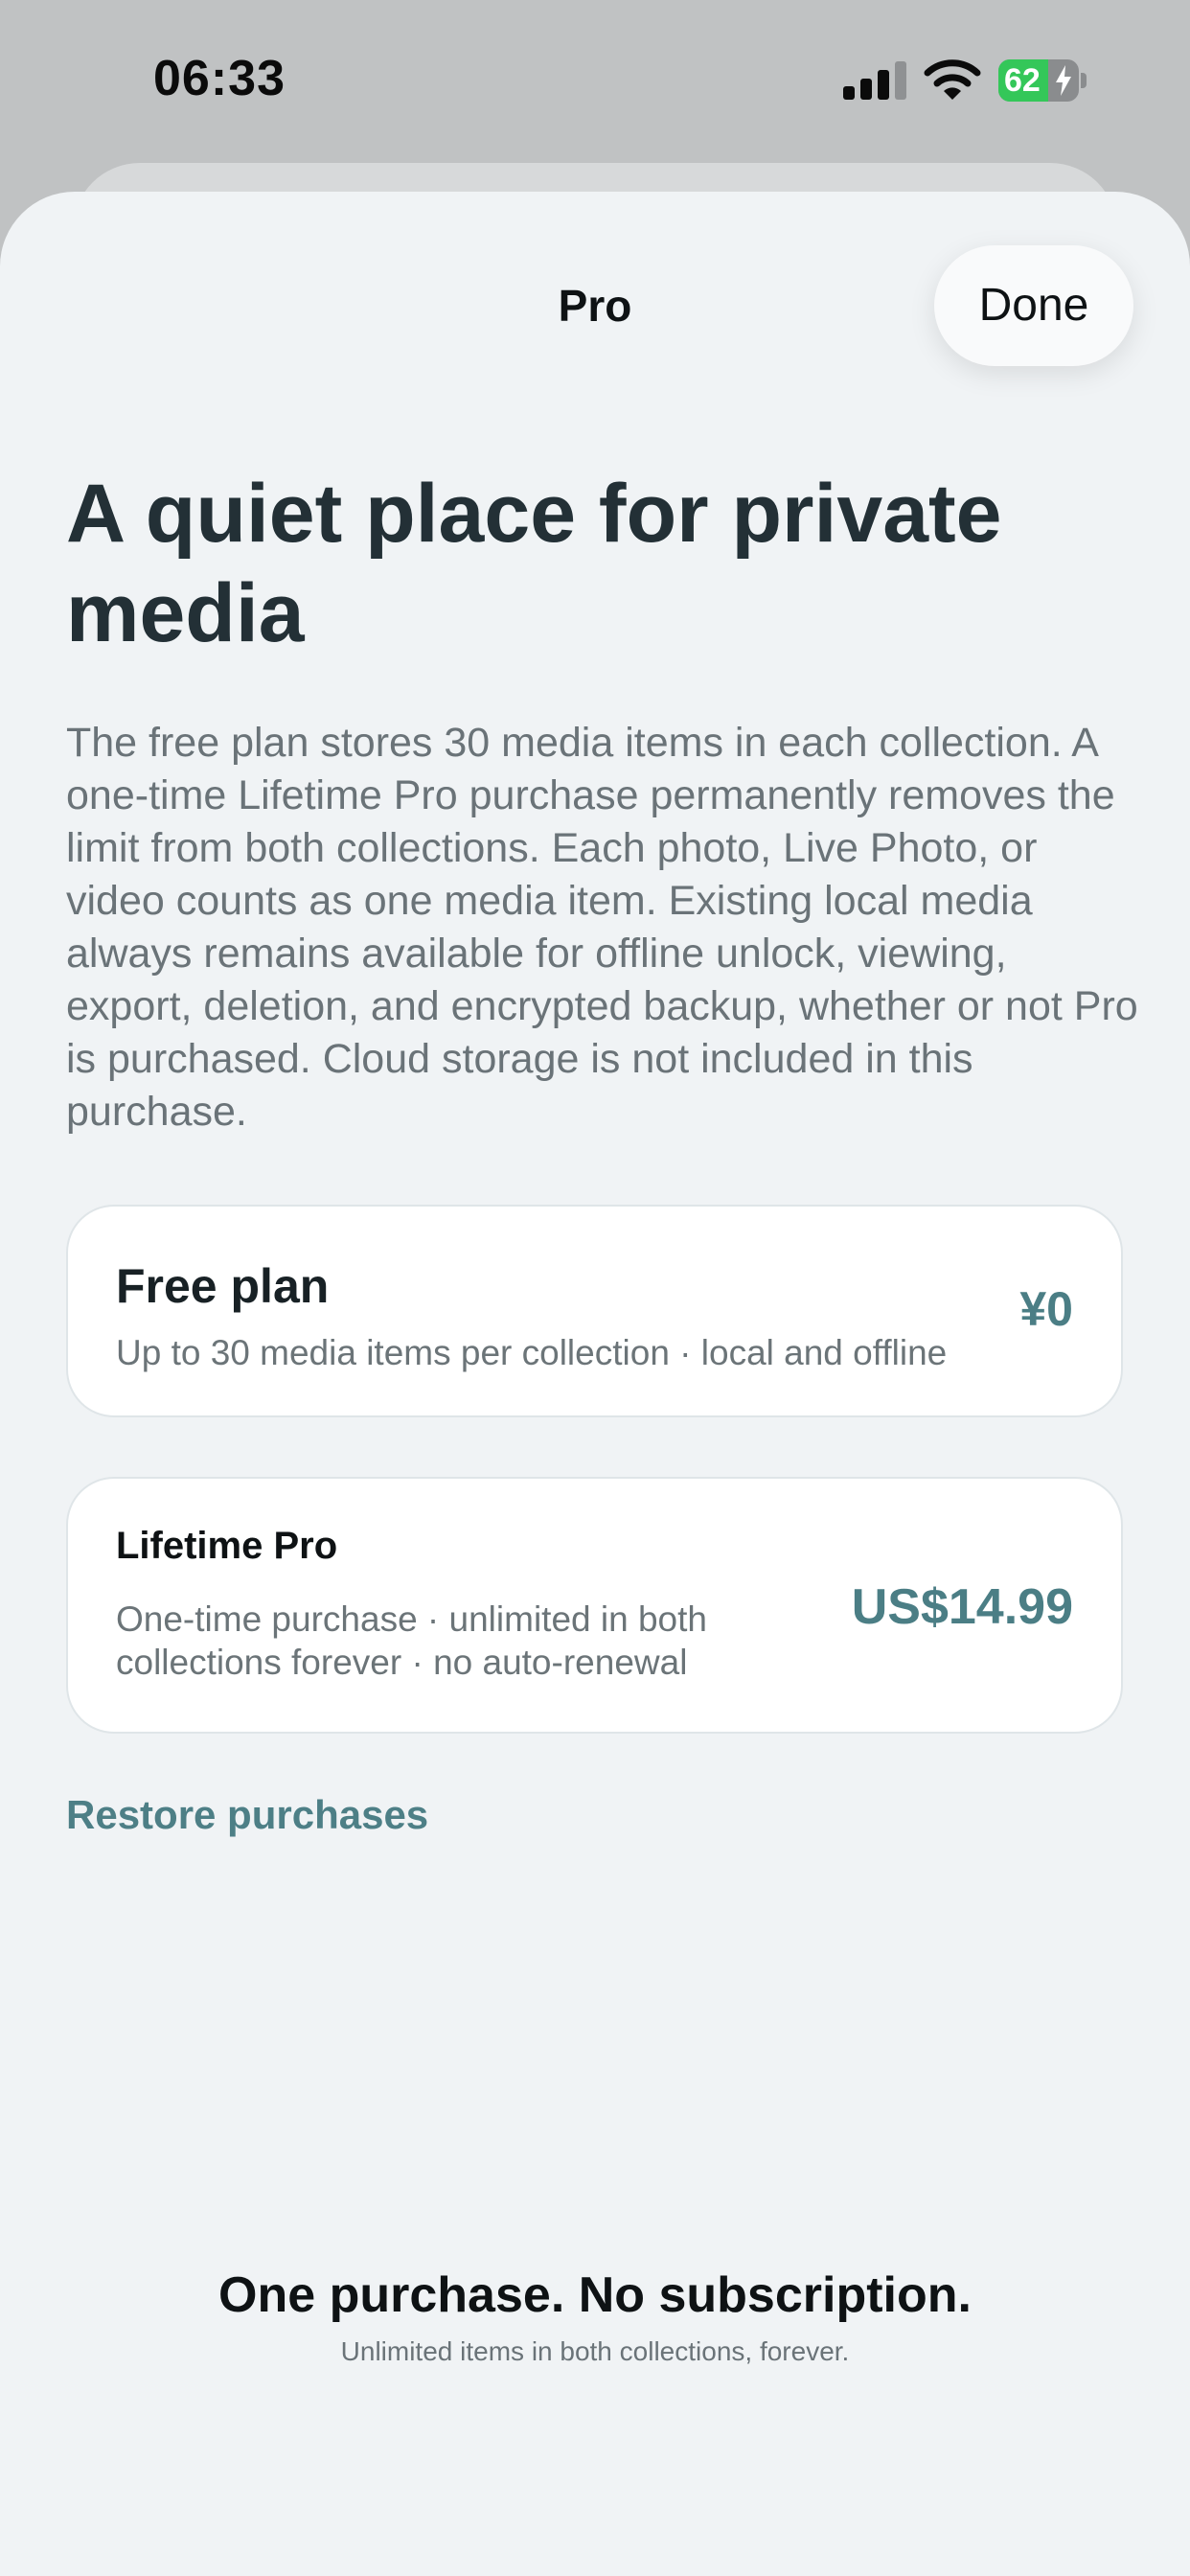 This screenshot has height=2576, width=1190. Describe the element at coordinates (223, 1286) in the screenshot. I see `plan-name: Free plan` at that location.